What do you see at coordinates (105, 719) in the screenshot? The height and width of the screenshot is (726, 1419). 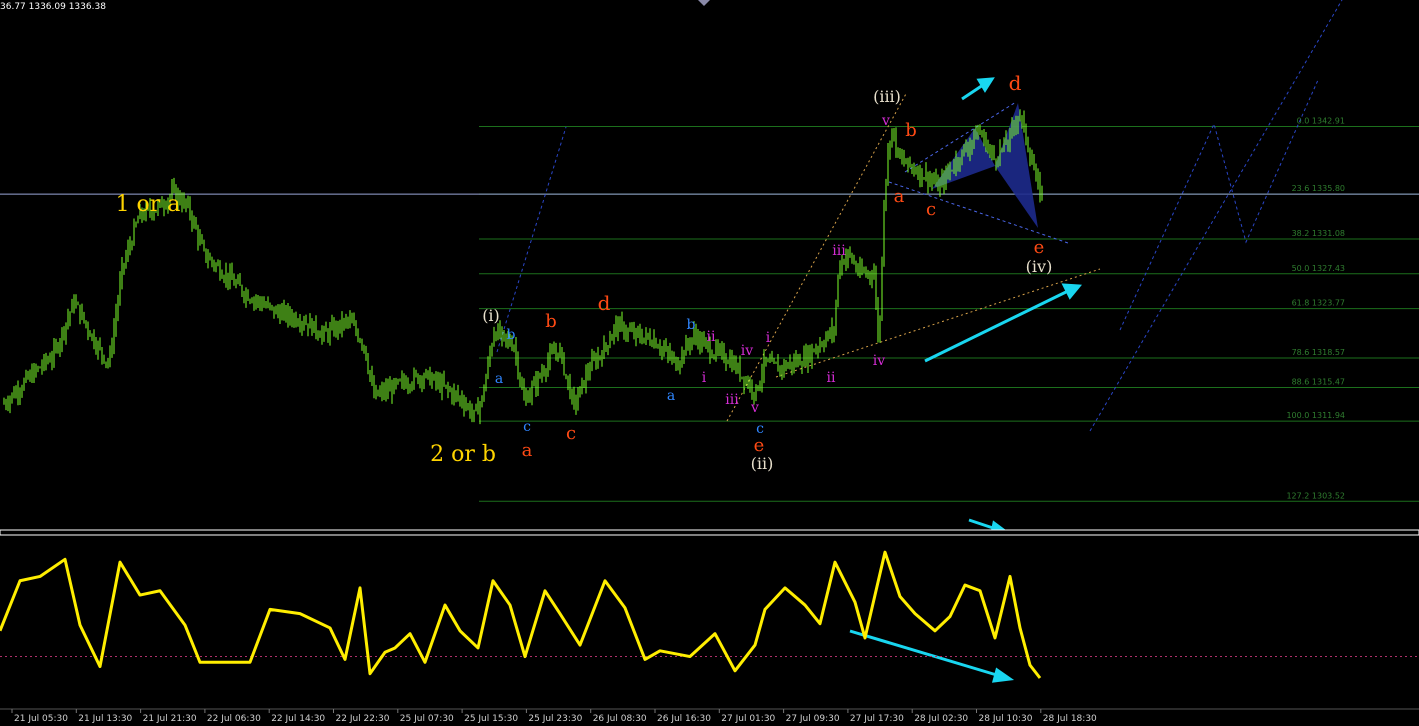 I see `time-label: 21 Jul 13:30` at bounding box center [105, 719].